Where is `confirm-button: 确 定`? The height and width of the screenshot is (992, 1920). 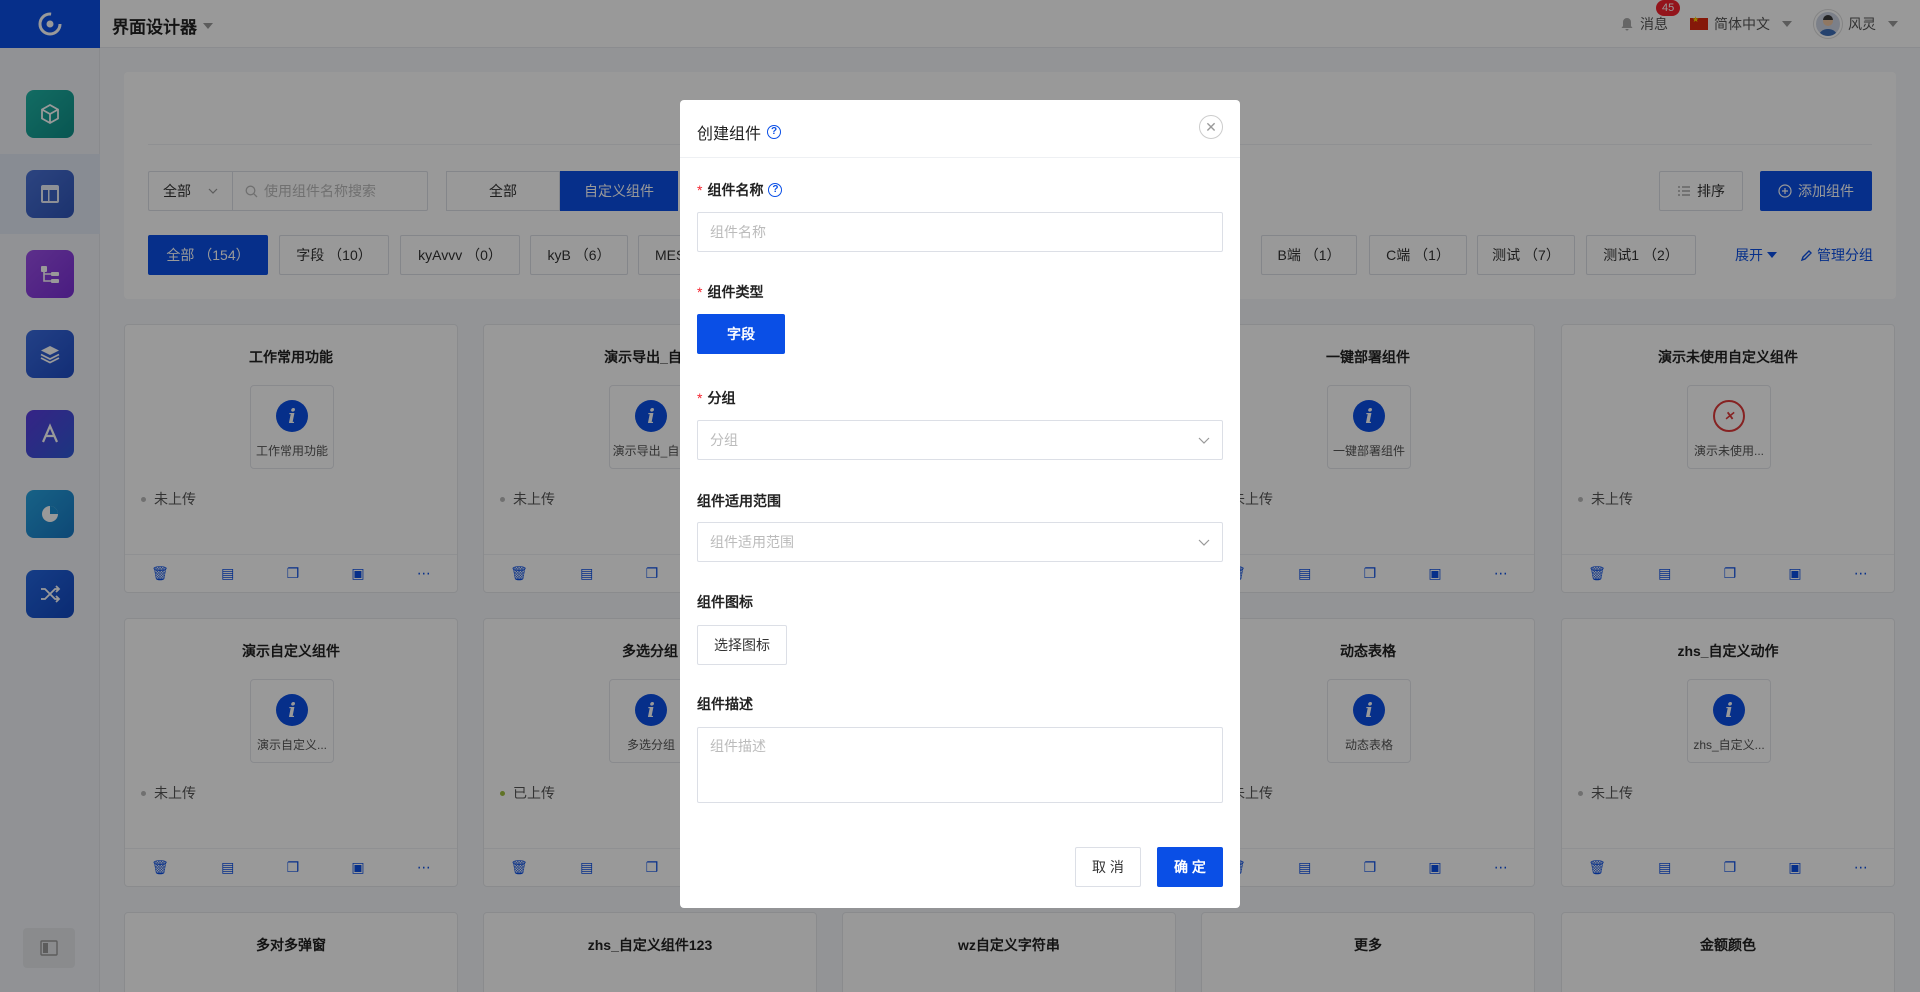
confirm-button: 确 定 is located at coordinates (1190, 867).